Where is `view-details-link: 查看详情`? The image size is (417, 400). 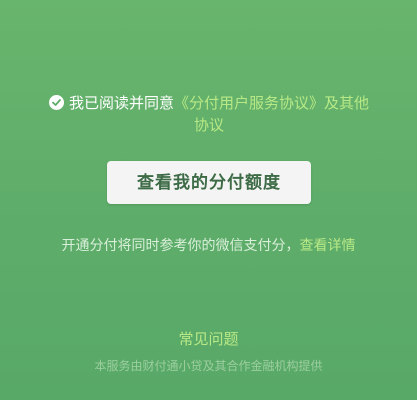 view-details-link: 查看详情 is located at coordinates (328, 246).